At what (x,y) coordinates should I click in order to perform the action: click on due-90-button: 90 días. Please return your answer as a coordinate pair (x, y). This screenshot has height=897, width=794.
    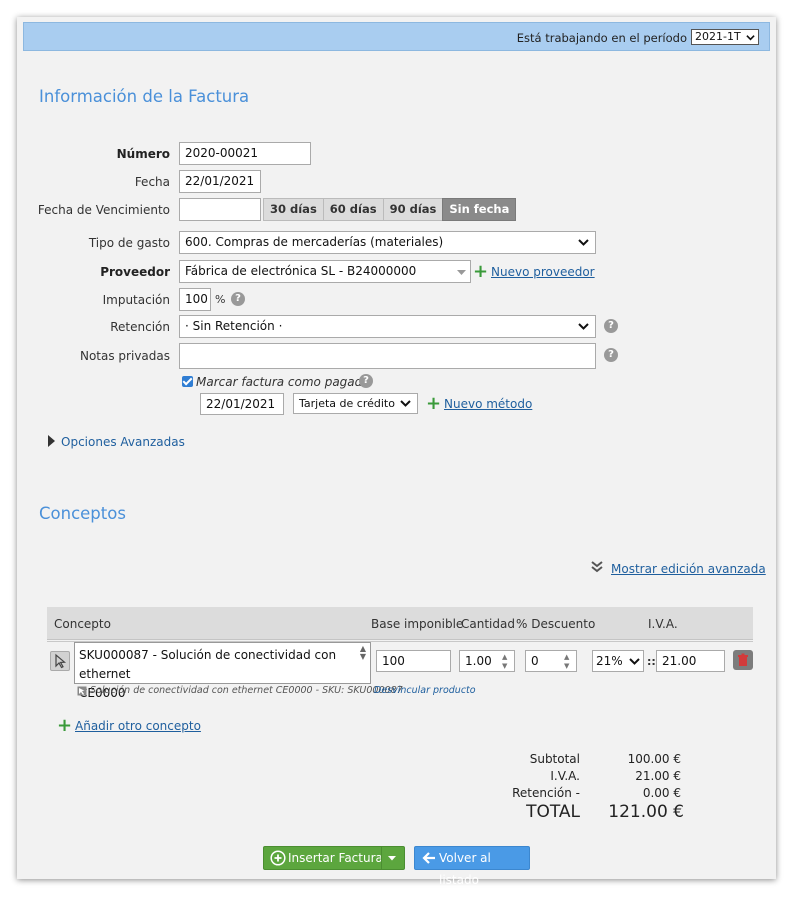
    Looking at the image, I should click on (413, 209).